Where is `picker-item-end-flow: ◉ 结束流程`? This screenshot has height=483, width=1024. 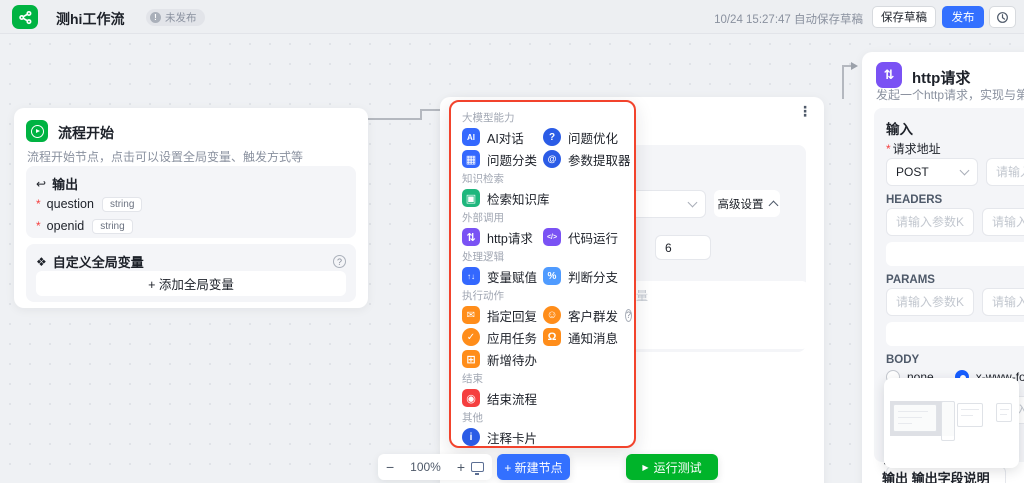 picker-item-end-flow: ◉ 结束流程 is located at coordinates (502, 398).